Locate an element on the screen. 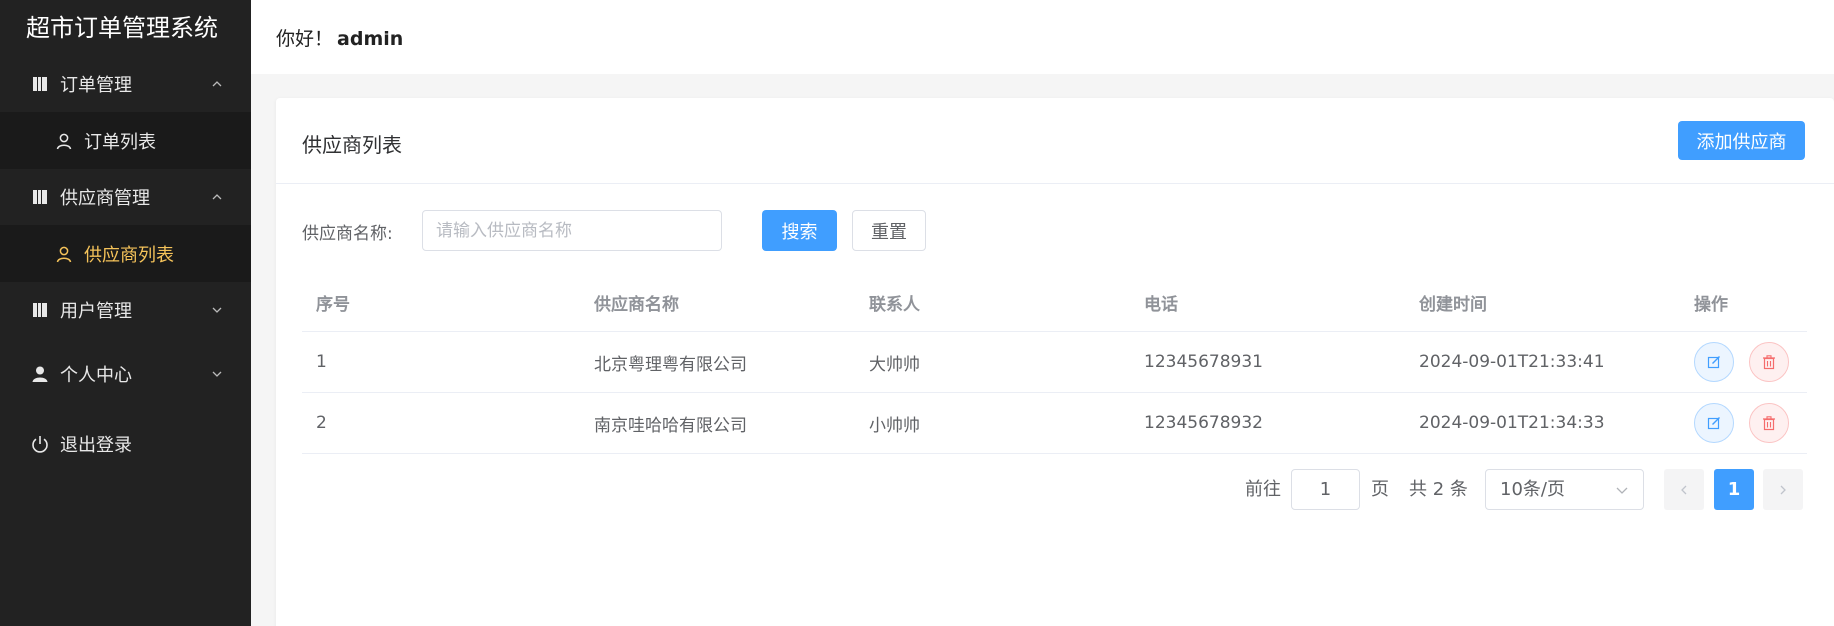 The height and width of the screenshot is (626, 1834). cell-contact: 小帅帅 is located at coordinates (894, 425).